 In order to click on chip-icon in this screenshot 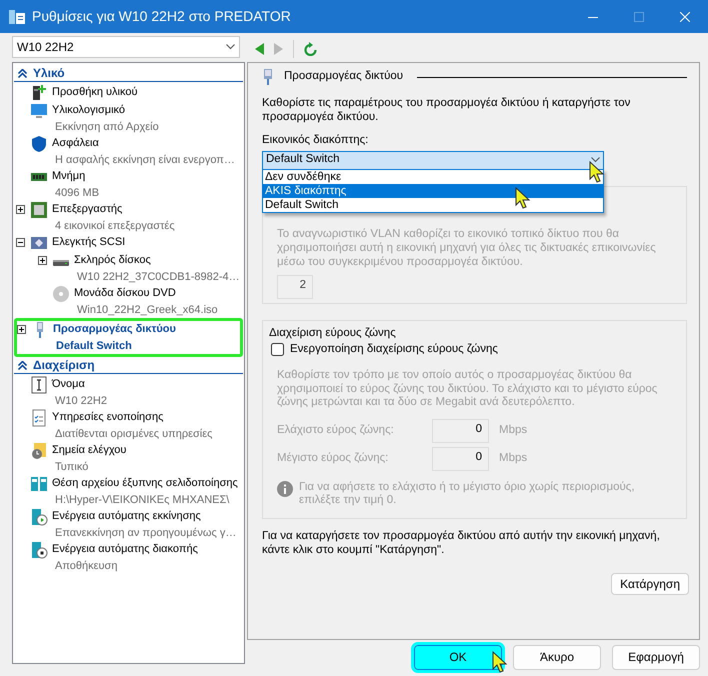, I will do `click(39, 210)`.